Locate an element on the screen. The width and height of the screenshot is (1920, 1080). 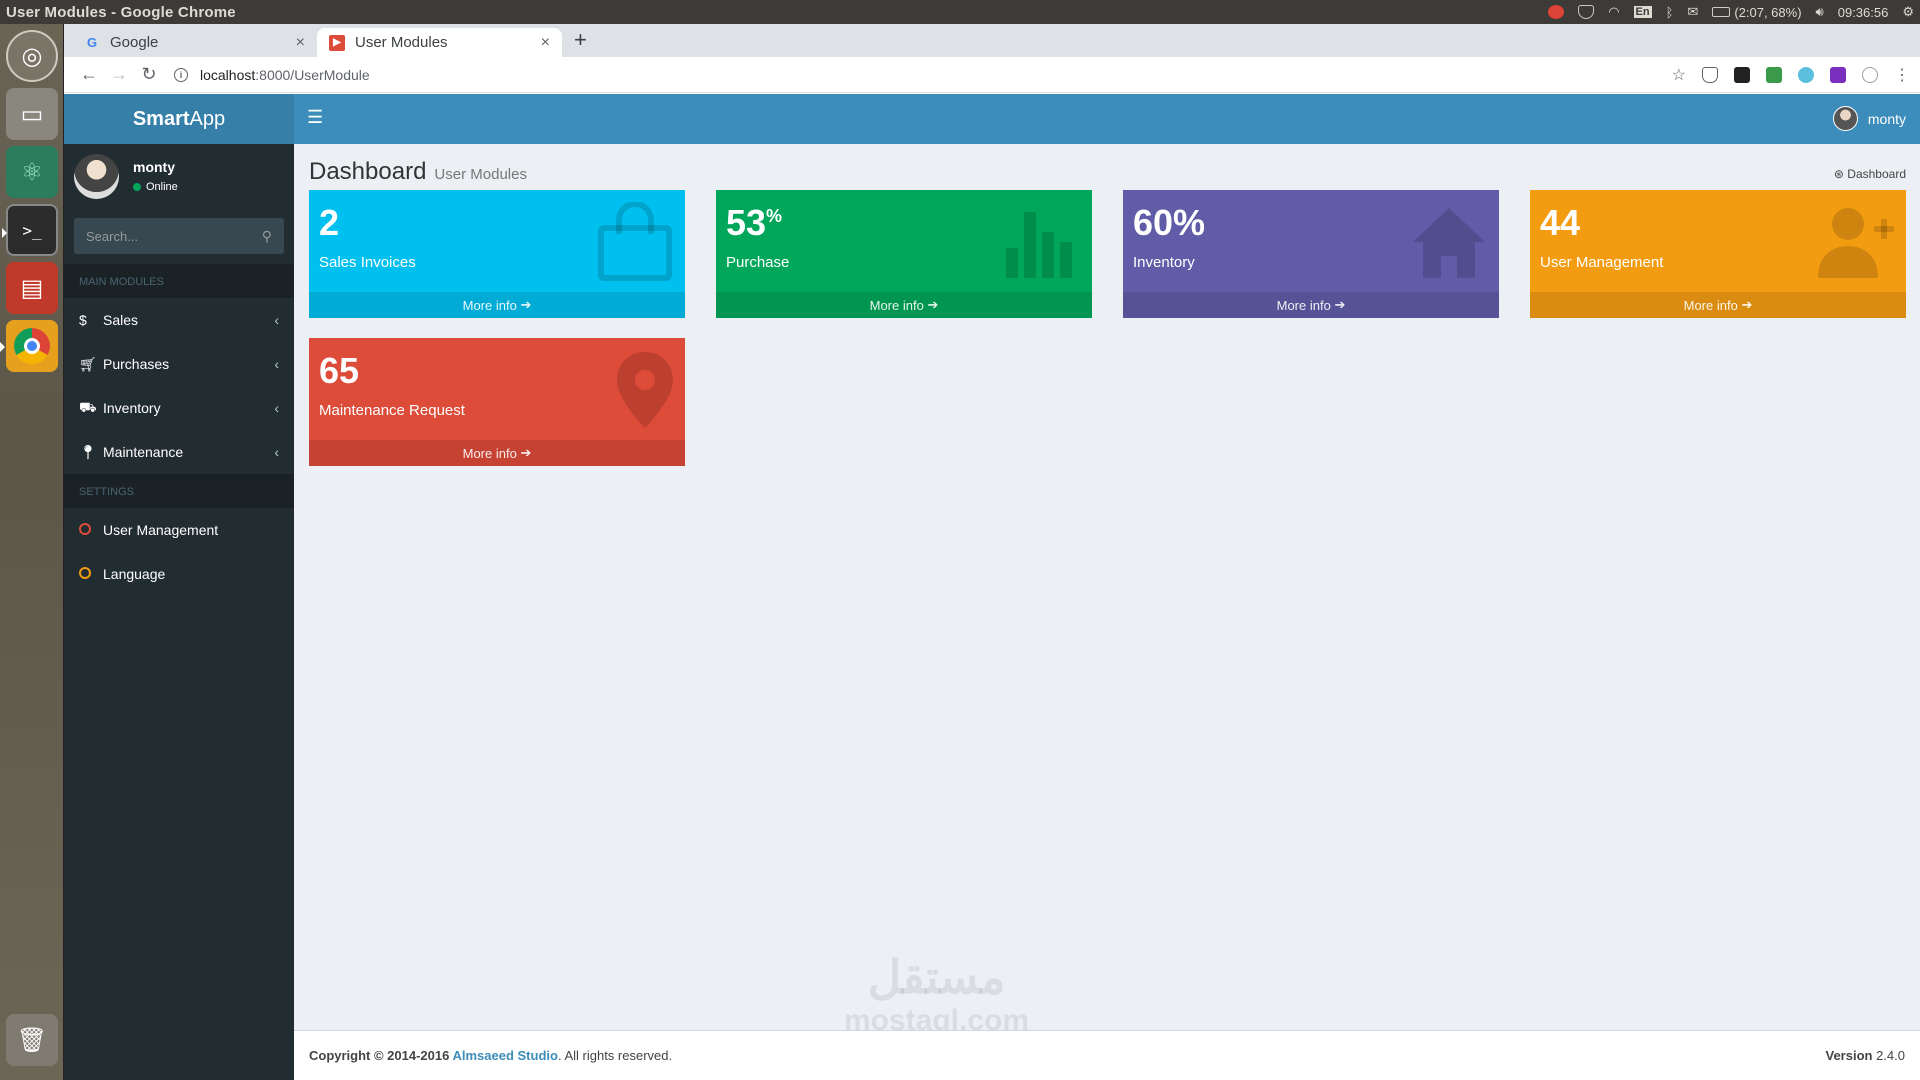
footer-version: Version 2.4.0 is located at coordinates (1865, 1055).